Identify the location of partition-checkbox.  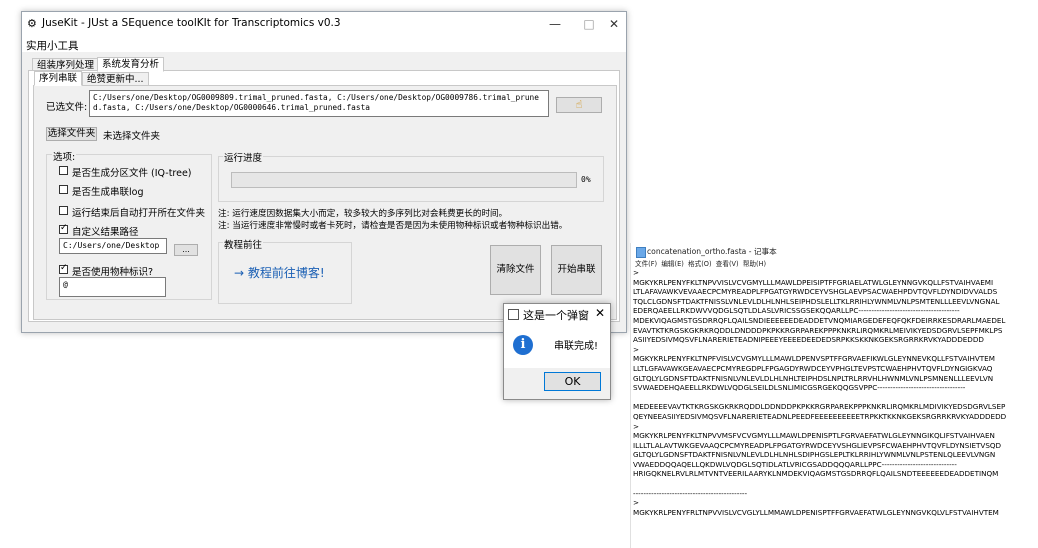
(63, 170).